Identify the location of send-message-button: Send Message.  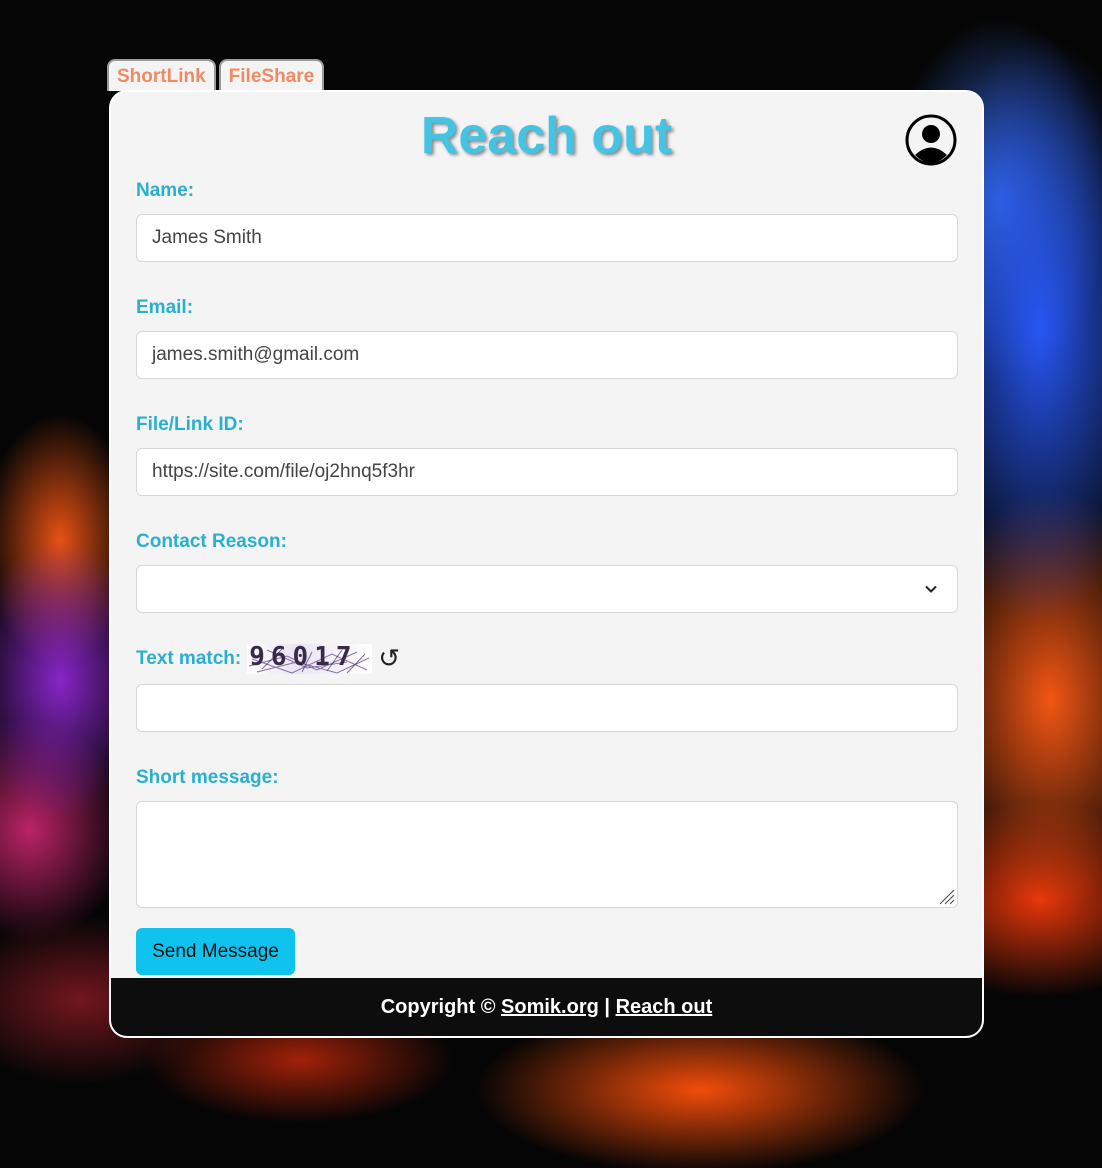
(215, 951).